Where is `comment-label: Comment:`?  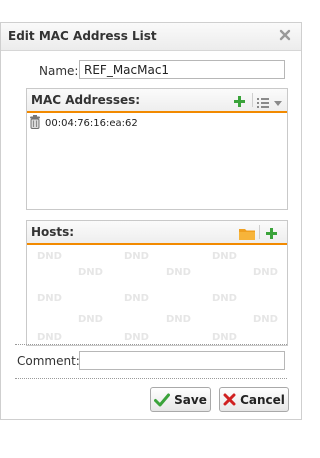
comment-label: Comment: is located at coordinates (48, 361).